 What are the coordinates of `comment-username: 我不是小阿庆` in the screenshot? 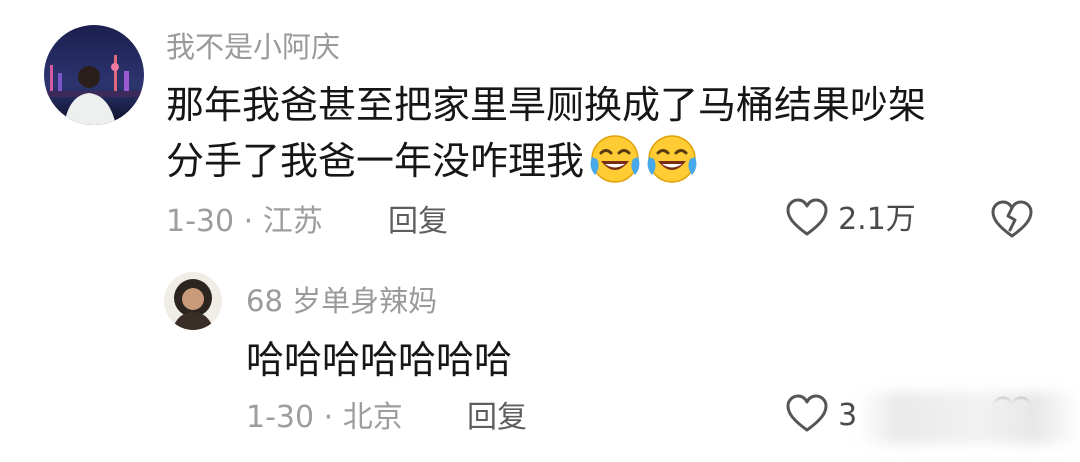 It's located at (253, 47).